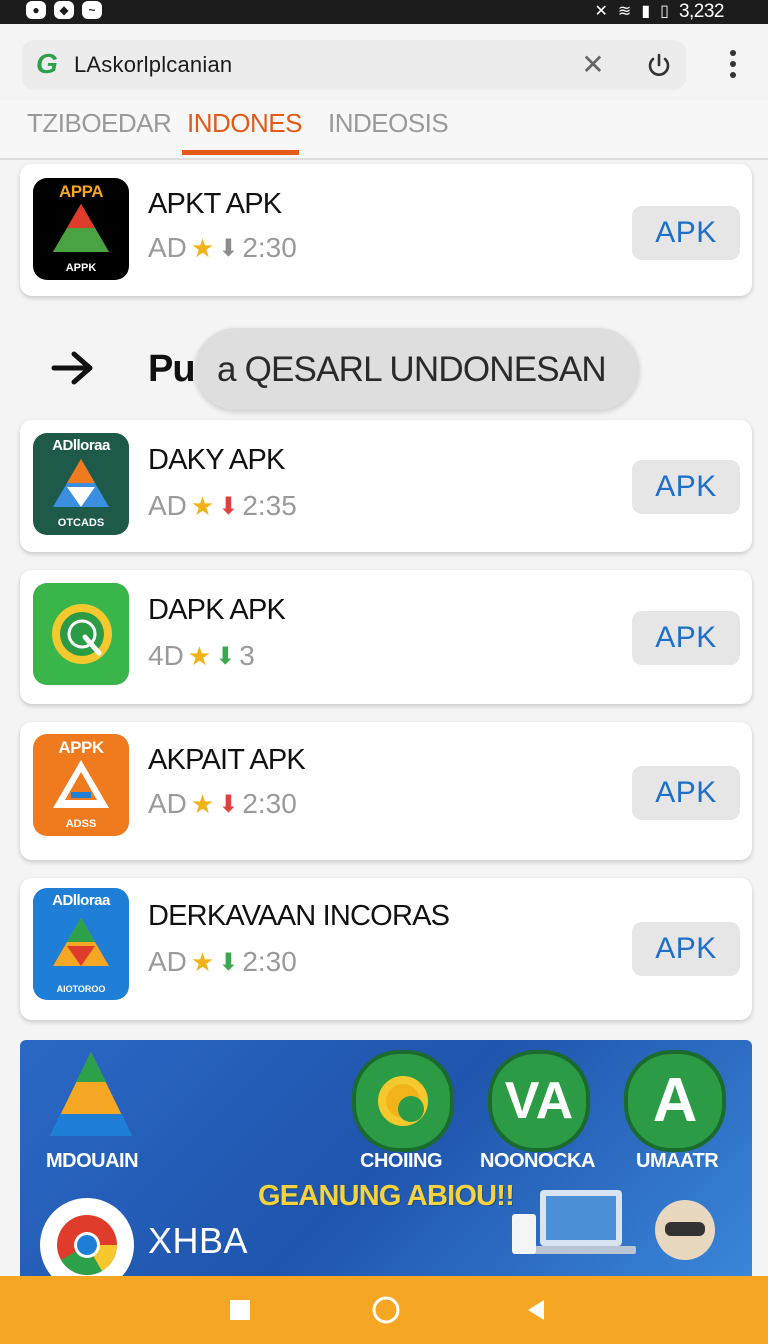 The image size is (768, 1344). I want to click on app-name: DAPK APK, so click(217, 610).